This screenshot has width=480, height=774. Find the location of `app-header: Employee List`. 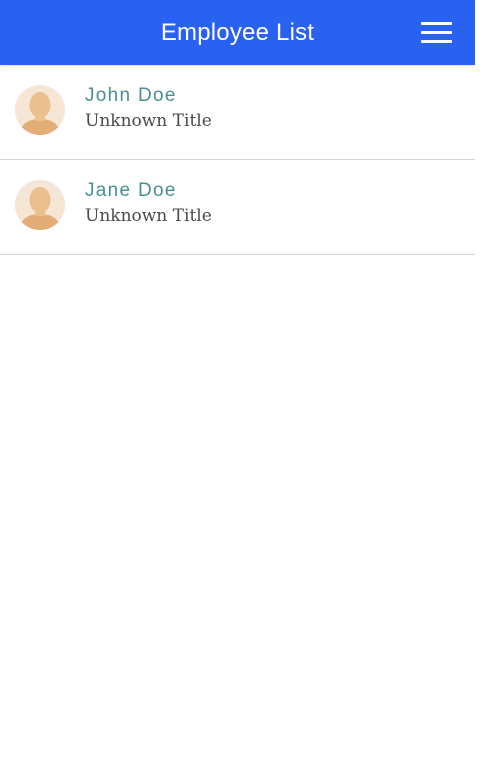

app-header: Employee List is located at coordinates (237, 32).